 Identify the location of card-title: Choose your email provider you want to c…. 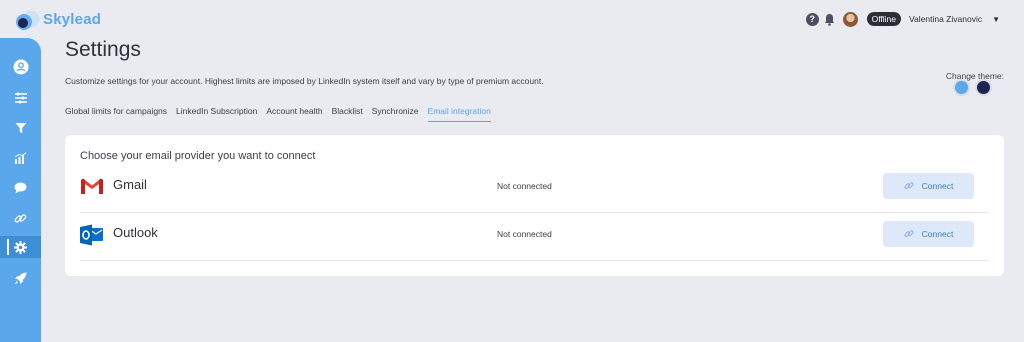
(198, 156).